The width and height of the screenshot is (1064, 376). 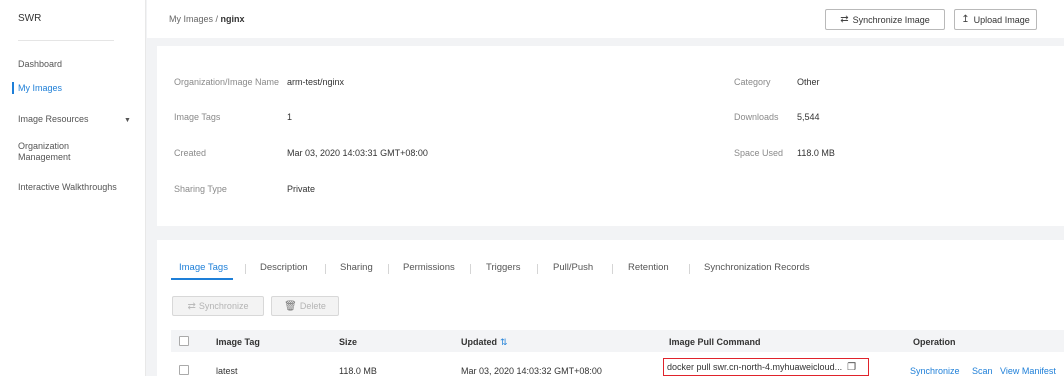 What do you see at coordinates (934, 342) in the screenshot?
I see `col-operation: Operation` at bounding box center [934, 342].